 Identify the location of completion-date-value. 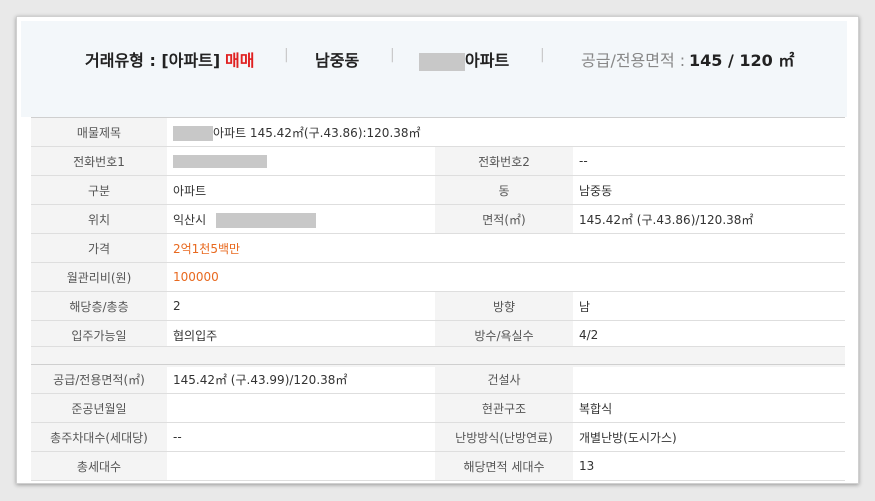
(301, 408).